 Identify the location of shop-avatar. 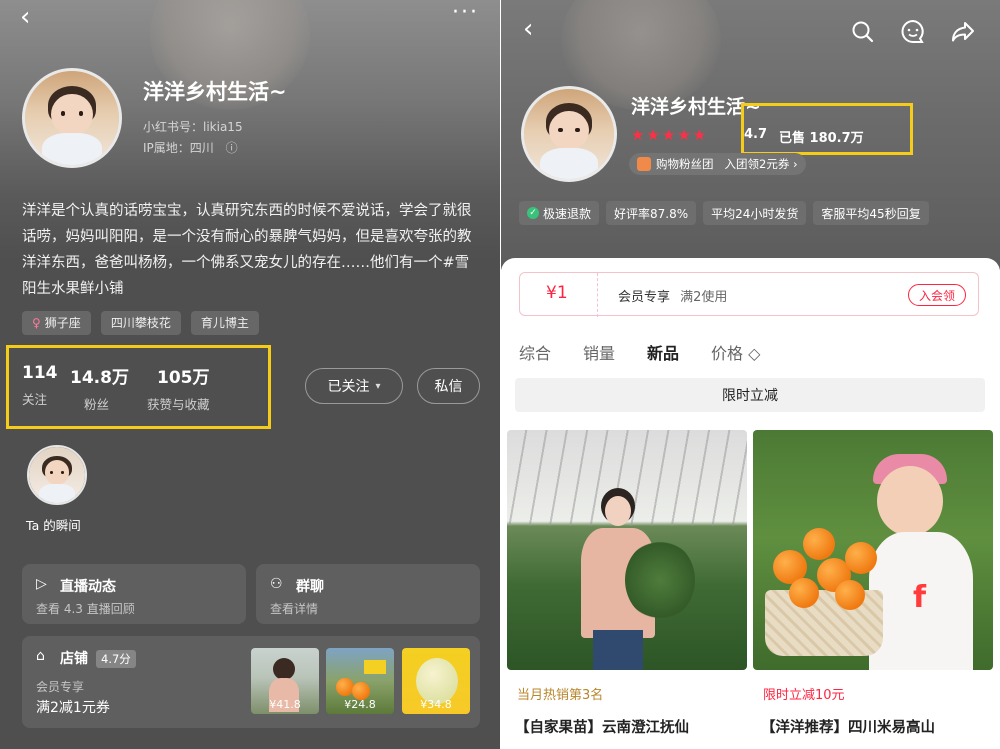
(569, 134).